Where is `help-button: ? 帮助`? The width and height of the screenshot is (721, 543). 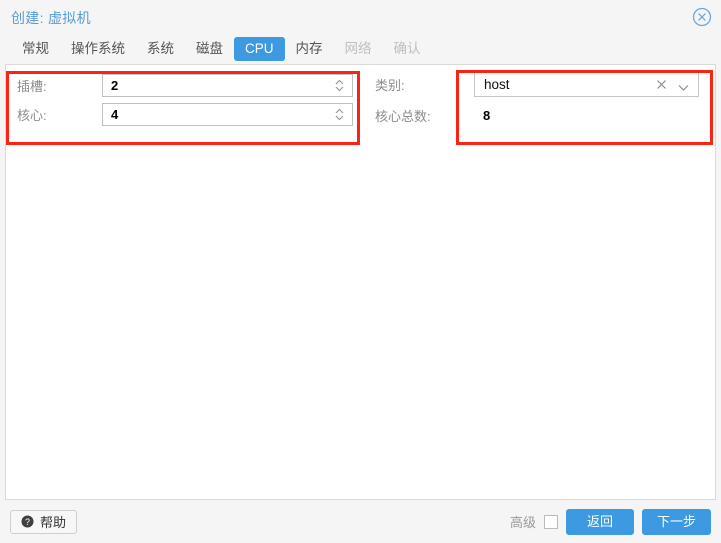
help-button: ? 帮助 is located at coordinates (44, 521).